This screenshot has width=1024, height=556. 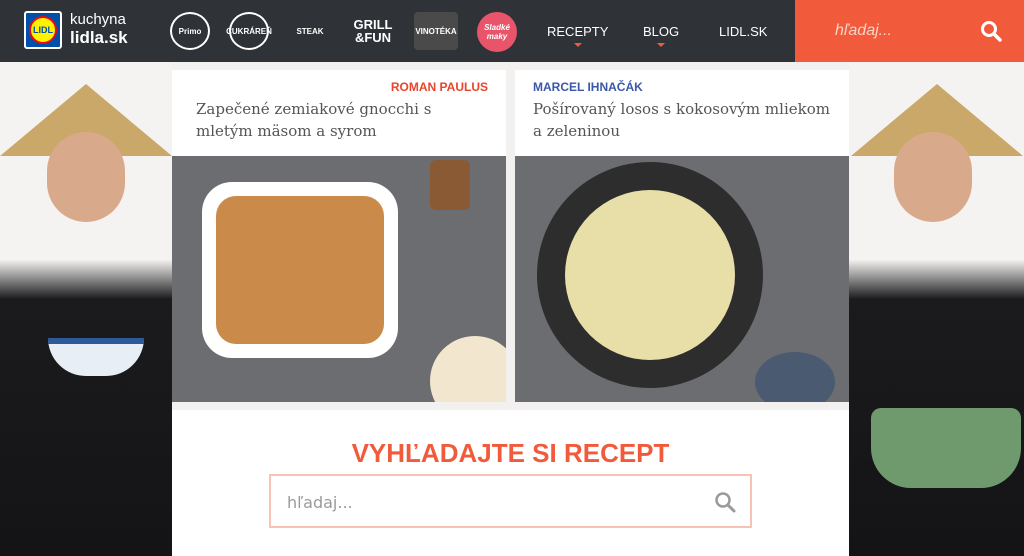 What do you see at coordinates (439, 87) in the screenshot?
I see `recipe-author: ROMAN PAULUS` at bounding box center [439, 87].